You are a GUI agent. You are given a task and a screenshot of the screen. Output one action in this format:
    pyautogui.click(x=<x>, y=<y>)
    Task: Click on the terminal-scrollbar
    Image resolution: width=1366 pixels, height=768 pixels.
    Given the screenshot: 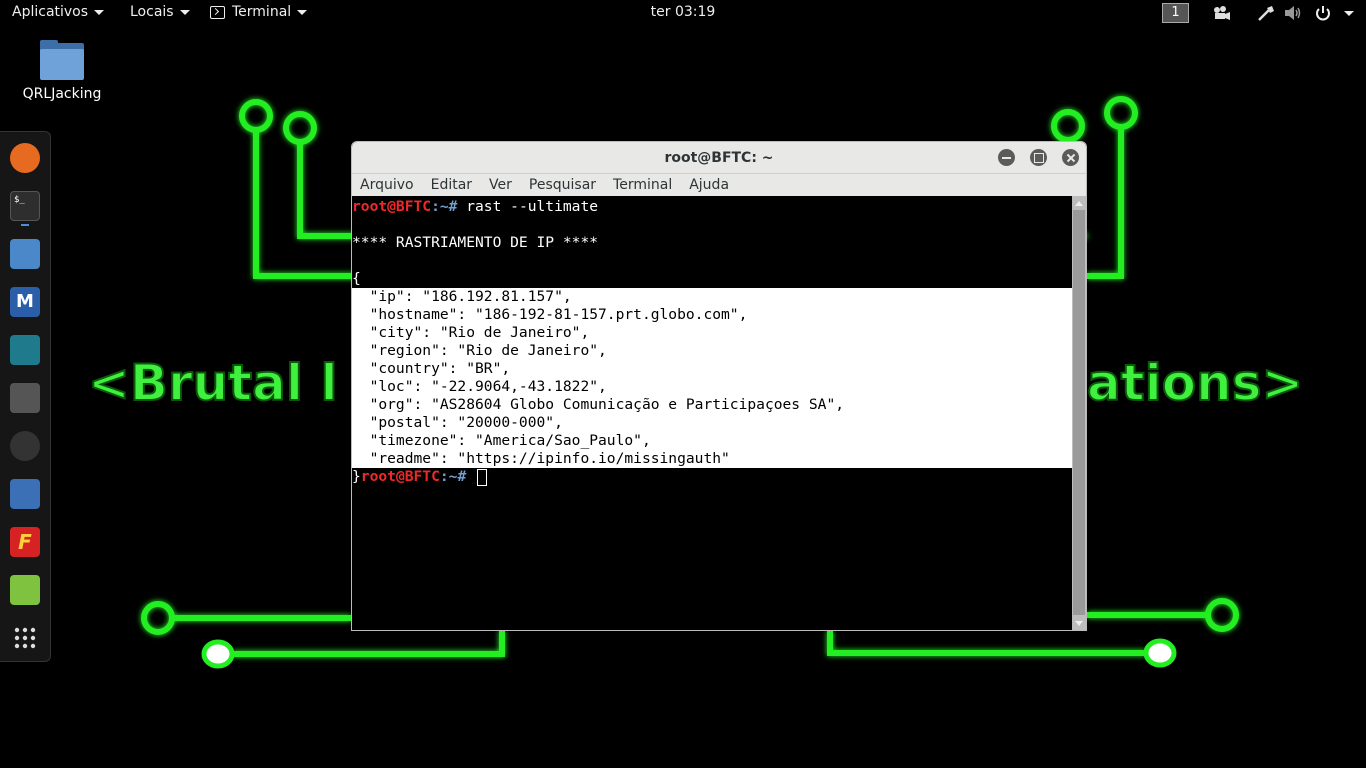 What is the action you would take?
    pyautogui.click(x=1079, y=413)
    